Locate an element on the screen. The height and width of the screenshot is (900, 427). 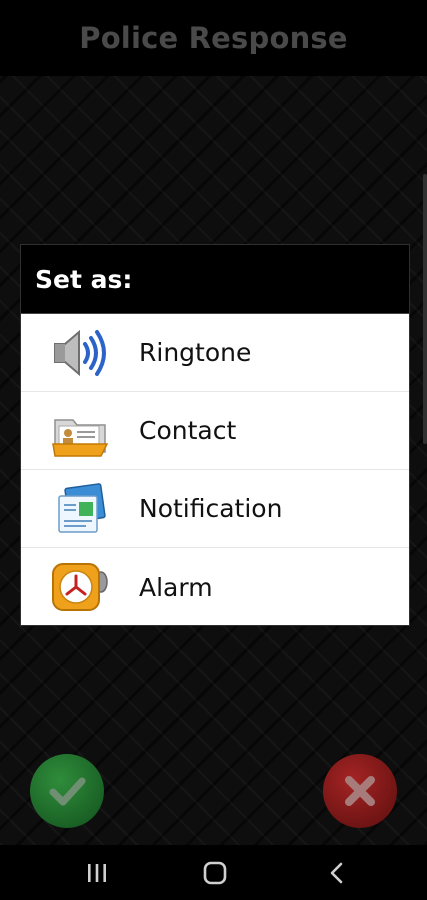
option-alarm: Alarm is located at coordinates (215, 587).